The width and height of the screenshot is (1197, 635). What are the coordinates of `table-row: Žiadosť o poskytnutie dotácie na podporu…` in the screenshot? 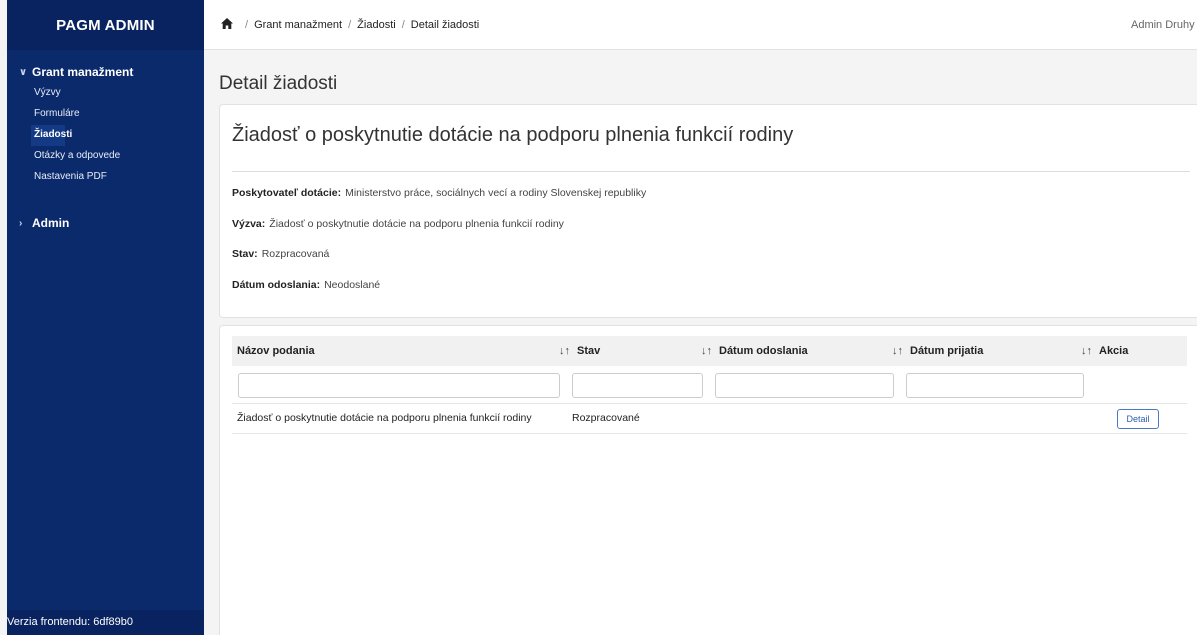 It's located at (709, 418).